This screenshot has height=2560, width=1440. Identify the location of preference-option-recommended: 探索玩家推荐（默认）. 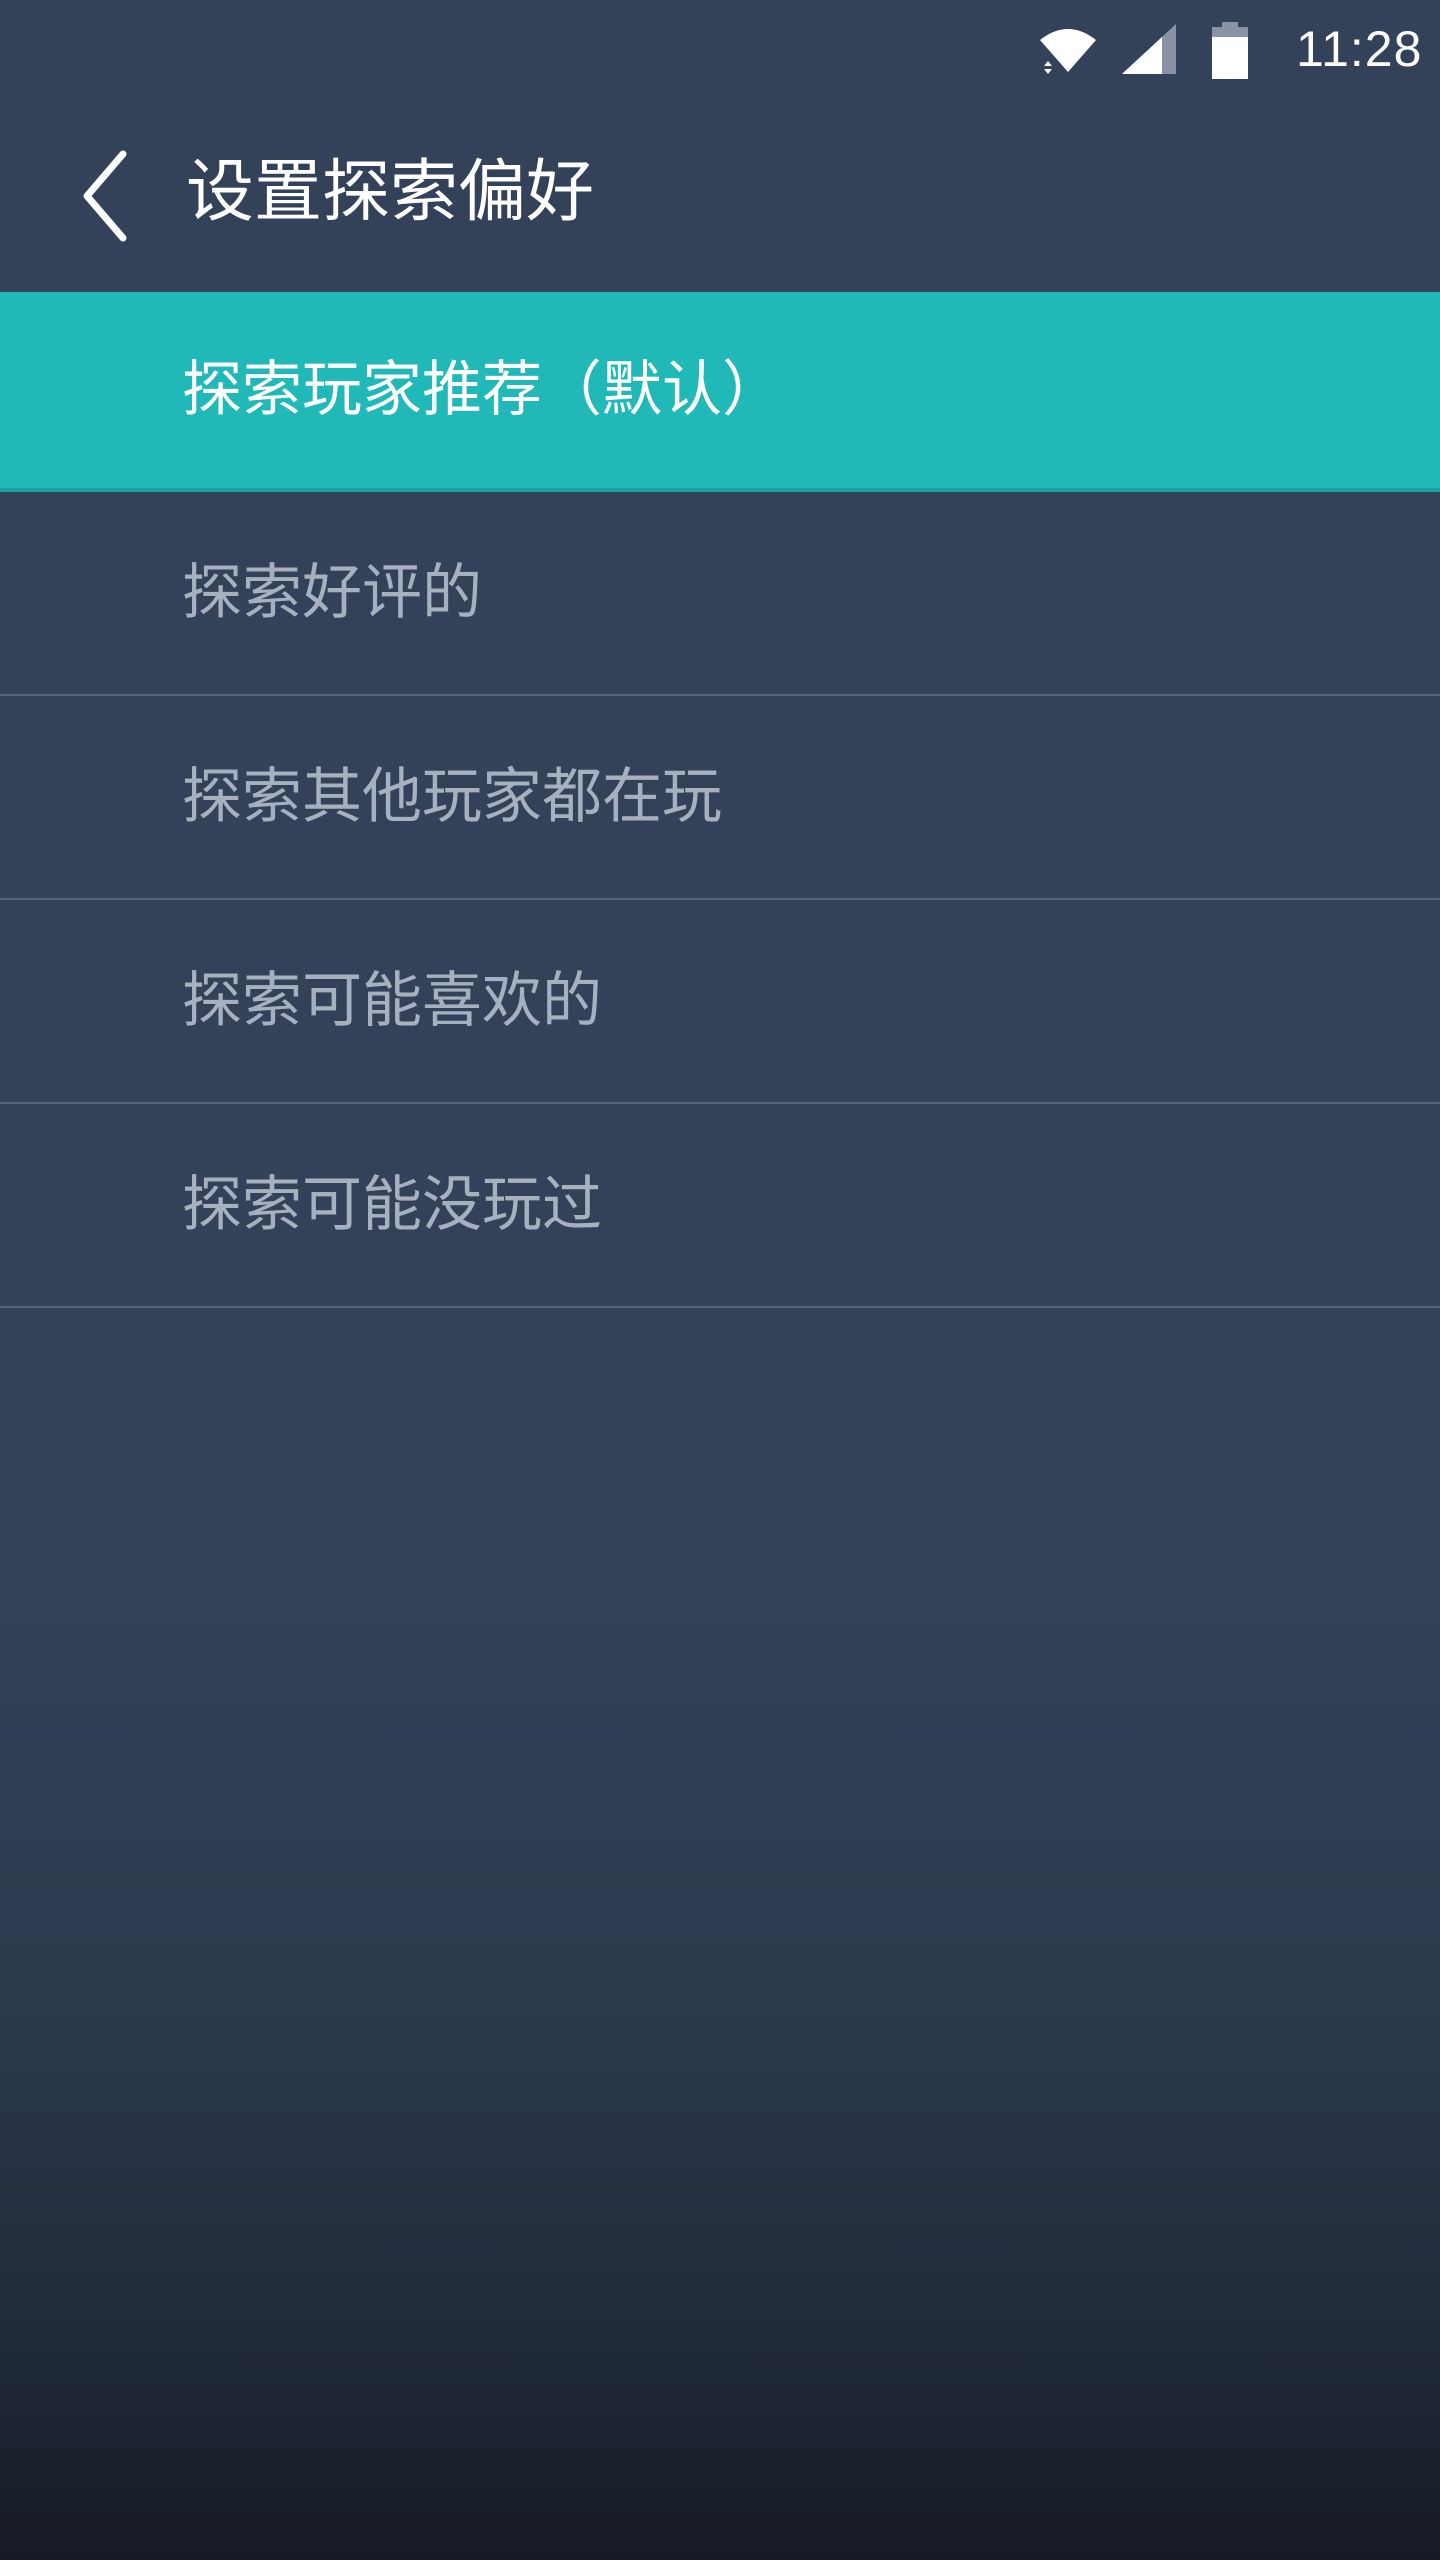
(720, 392).